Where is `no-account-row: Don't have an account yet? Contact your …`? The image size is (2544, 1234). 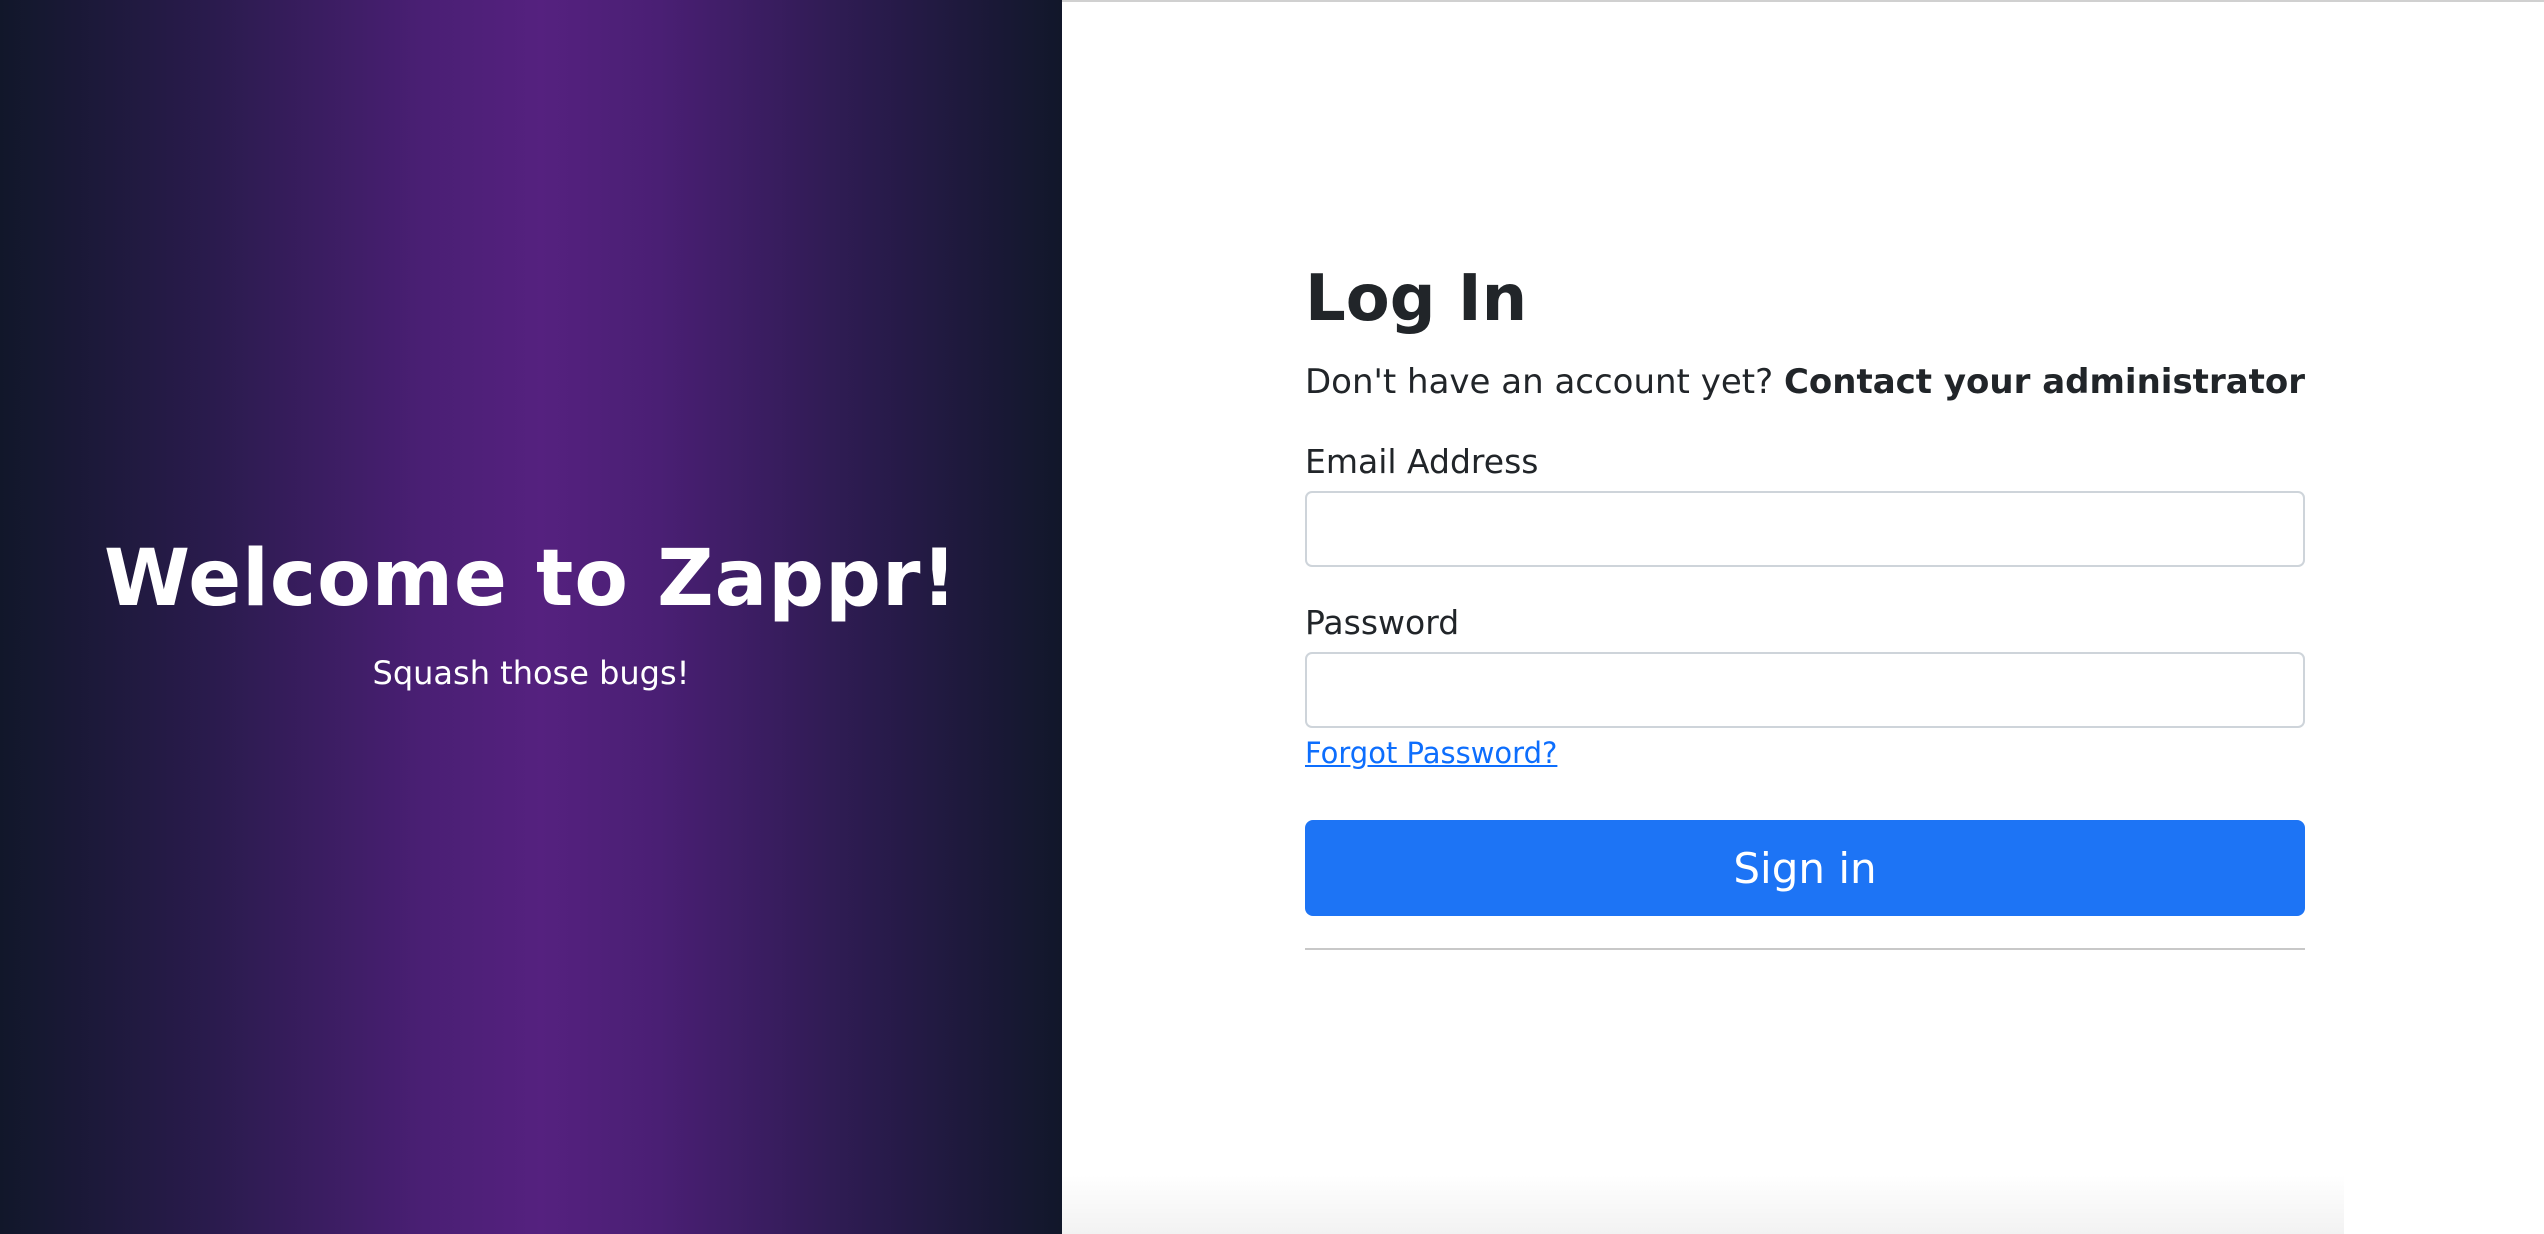 no-account-row: Don't have an account yet? Contact your … is located at coordinates (1805, 382).